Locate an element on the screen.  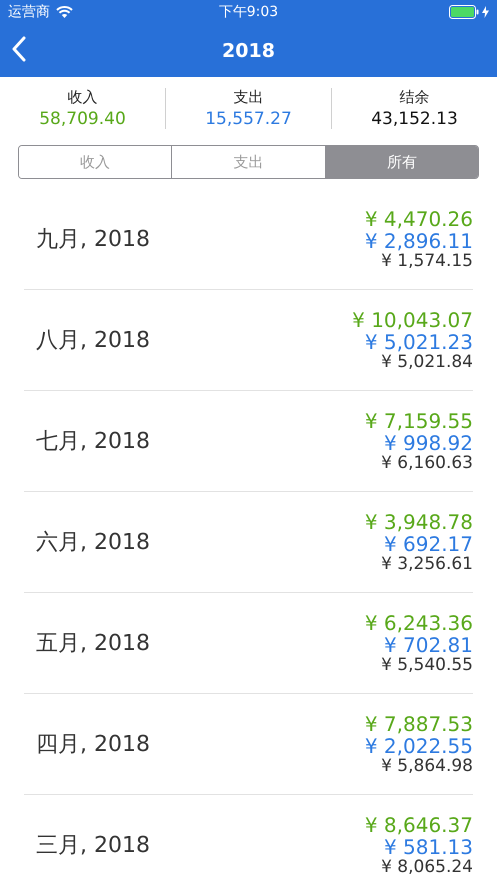
income-amount: ¥ 4,470.26 is located at coordinates (418, 219).